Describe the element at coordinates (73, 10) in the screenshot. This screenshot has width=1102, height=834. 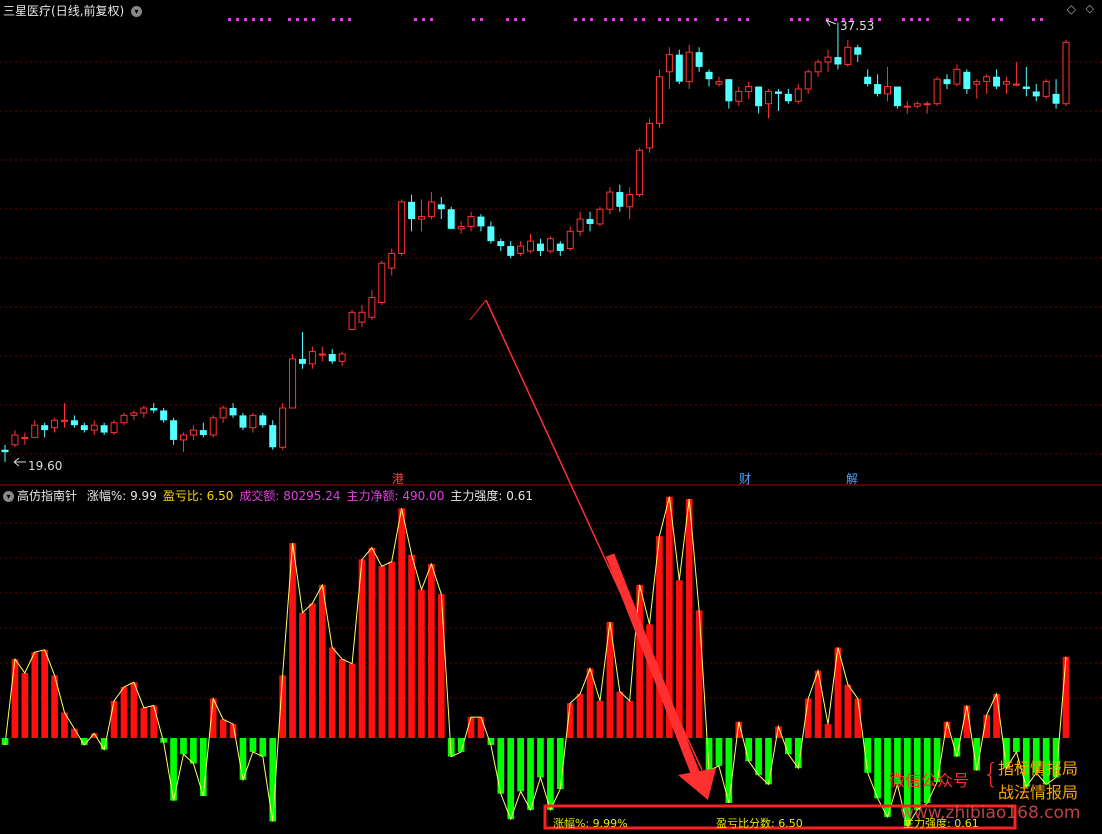
I see `chart-title: 三星医疗(日线,前复权) ▾` at that location.